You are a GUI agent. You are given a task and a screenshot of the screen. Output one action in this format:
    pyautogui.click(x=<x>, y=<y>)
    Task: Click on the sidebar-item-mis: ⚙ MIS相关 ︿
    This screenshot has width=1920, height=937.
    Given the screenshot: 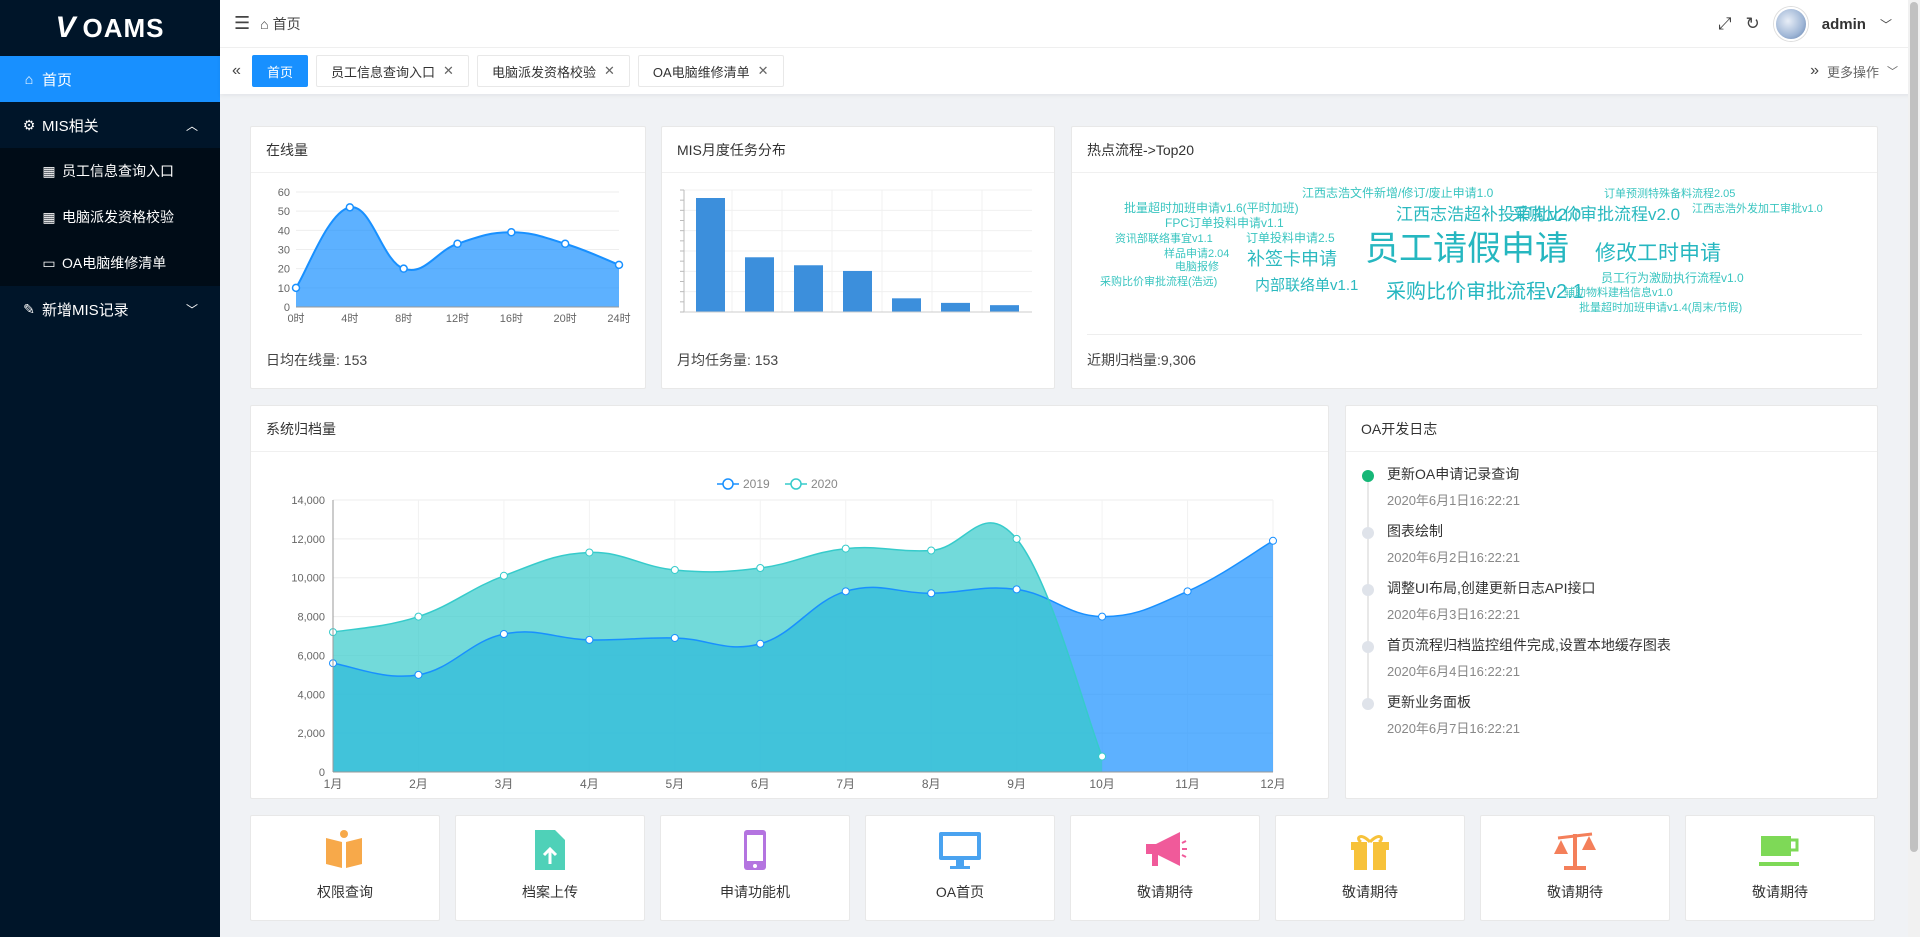 What is the action you would take?
    pyautogui.click(x=110, y=125)
    